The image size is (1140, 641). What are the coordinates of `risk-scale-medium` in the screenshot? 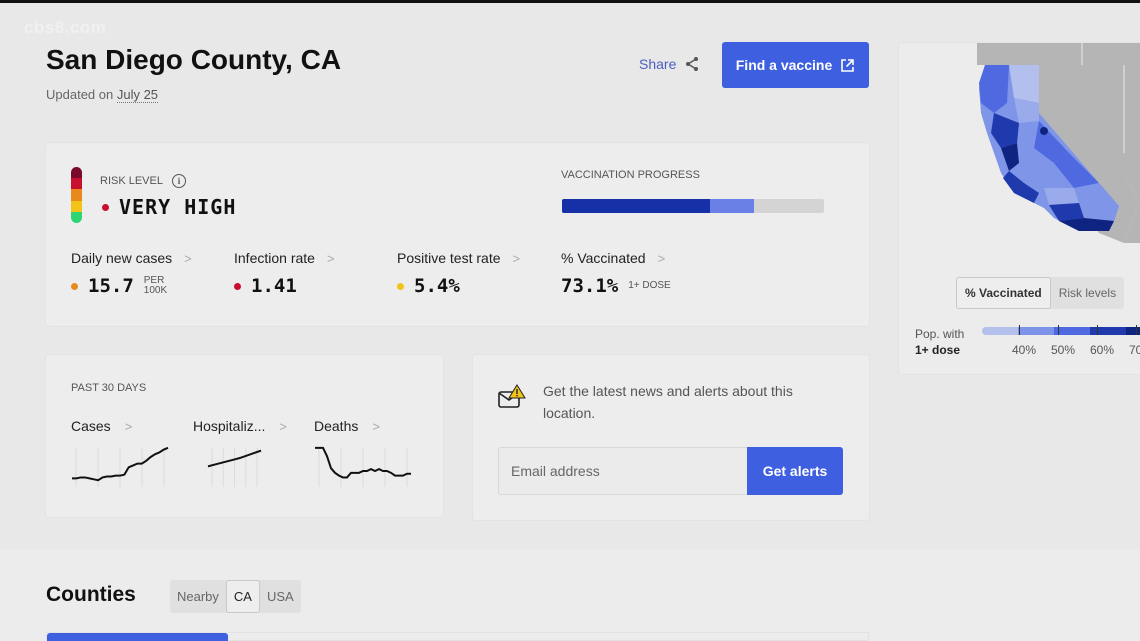 It's located at (76, 206).